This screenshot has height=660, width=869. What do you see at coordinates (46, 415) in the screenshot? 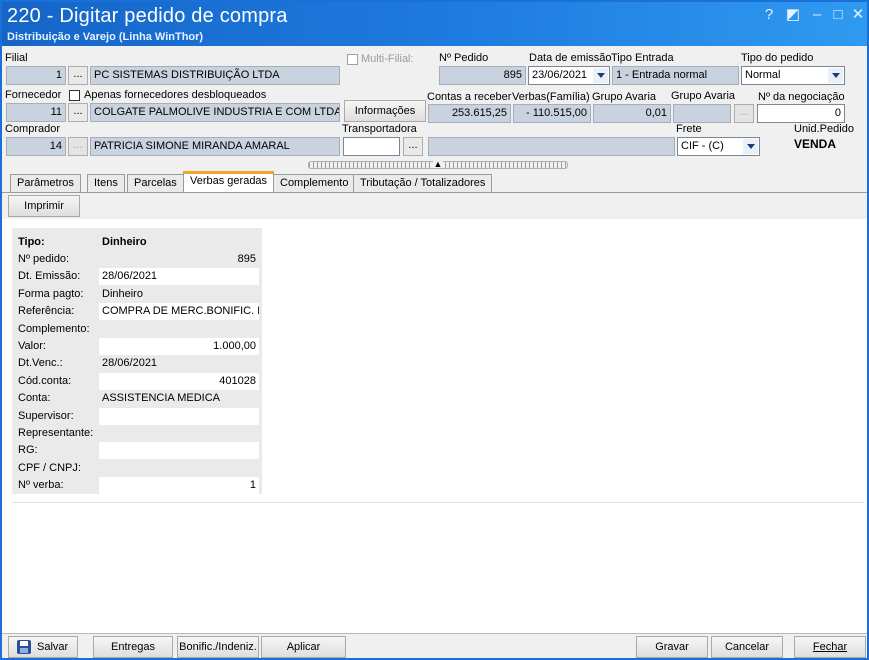
I see `grid-row-label: Supervisor:` at bounding box center [46, 415].